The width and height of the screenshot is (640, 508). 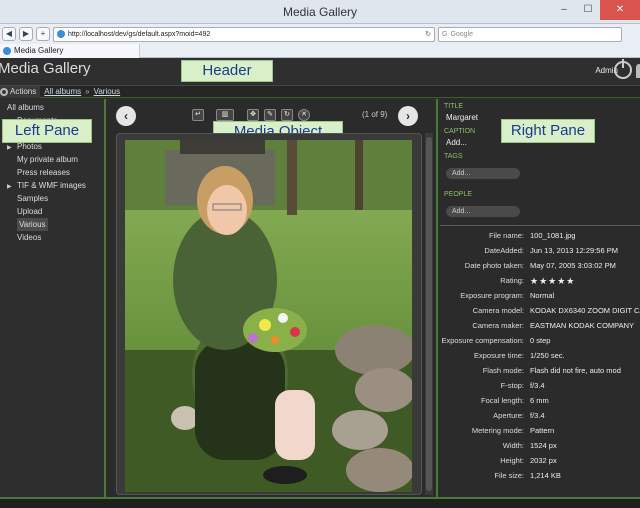 I want to click on metadata-key: File name:, so click(x=506, y=235).